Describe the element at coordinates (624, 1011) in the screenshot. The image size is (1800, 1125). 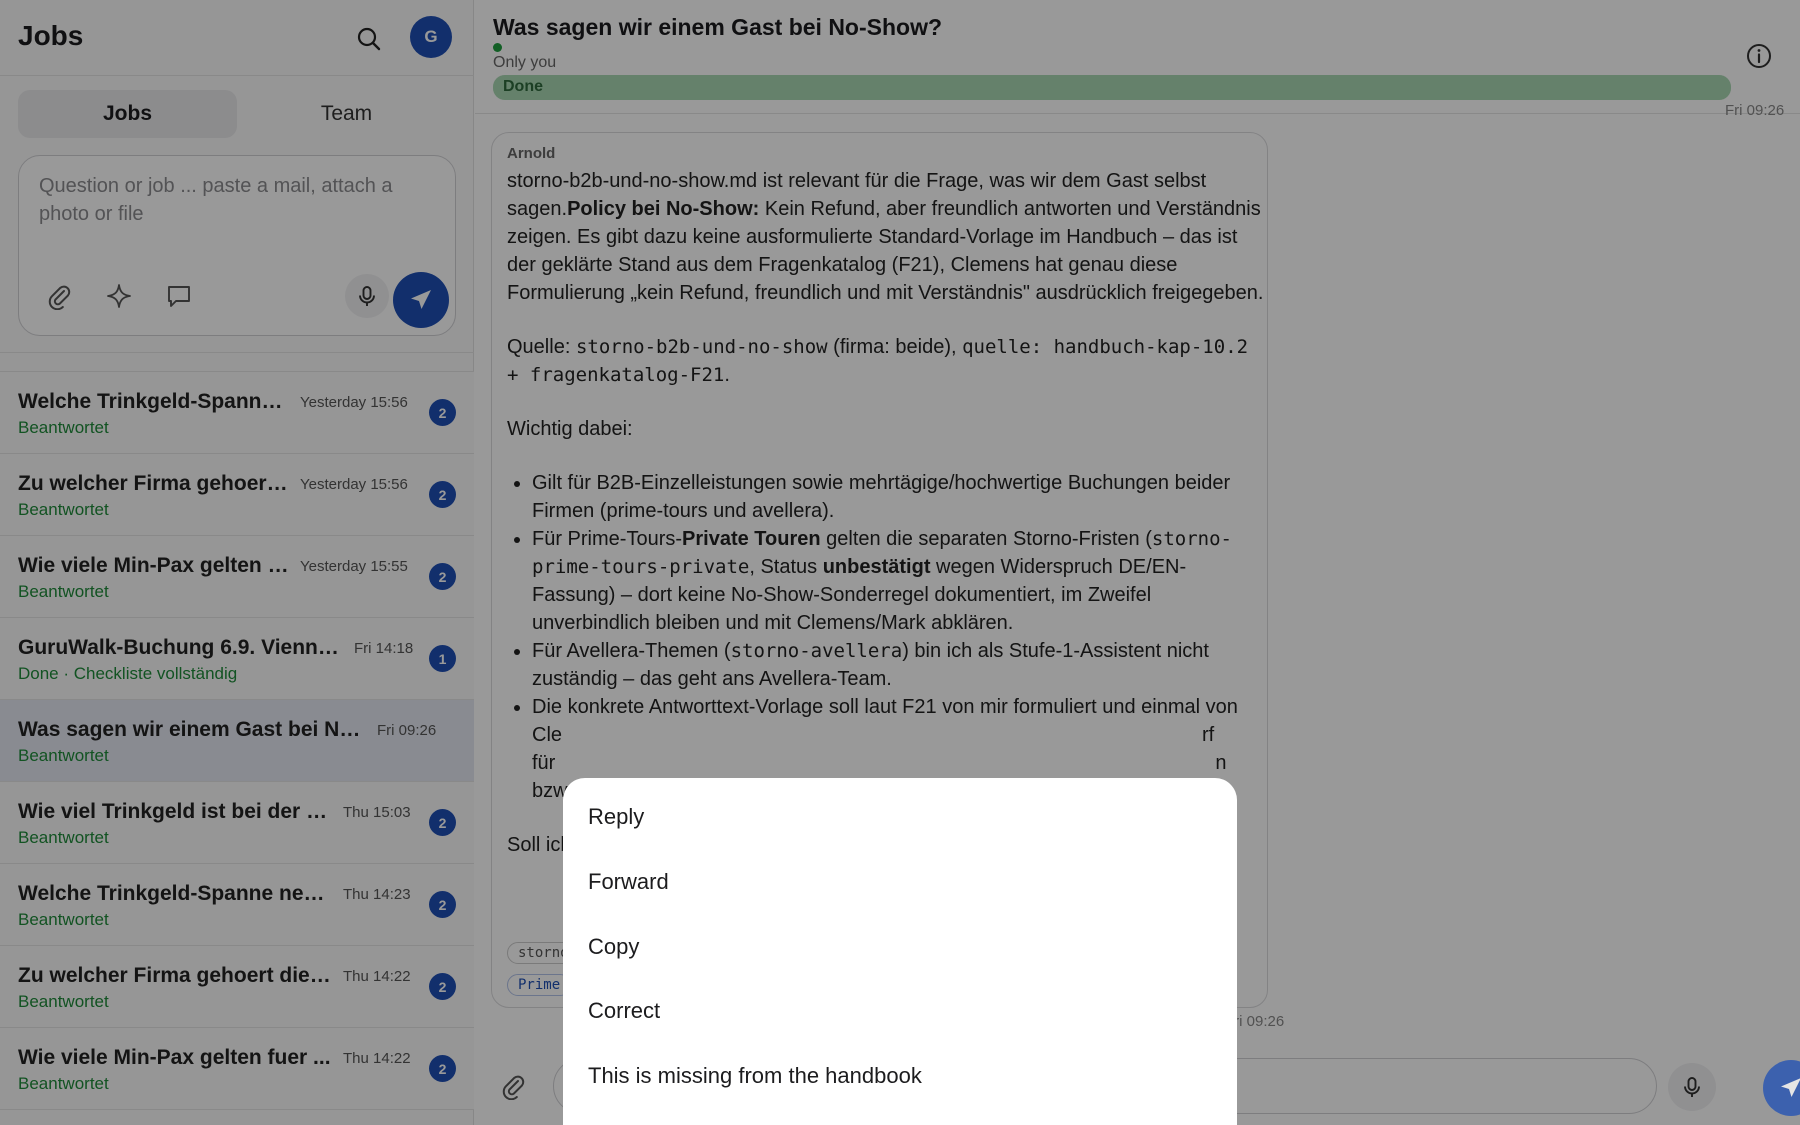
I see `menu-item-correct: Correct` at that location.